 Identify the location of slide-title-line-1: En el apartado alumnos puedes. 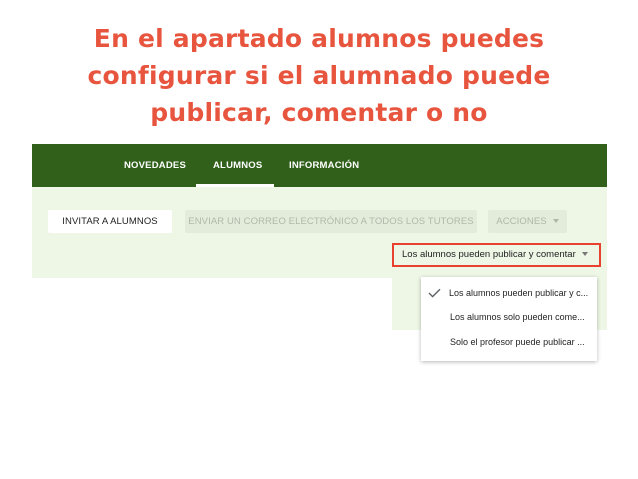
(319, 38).